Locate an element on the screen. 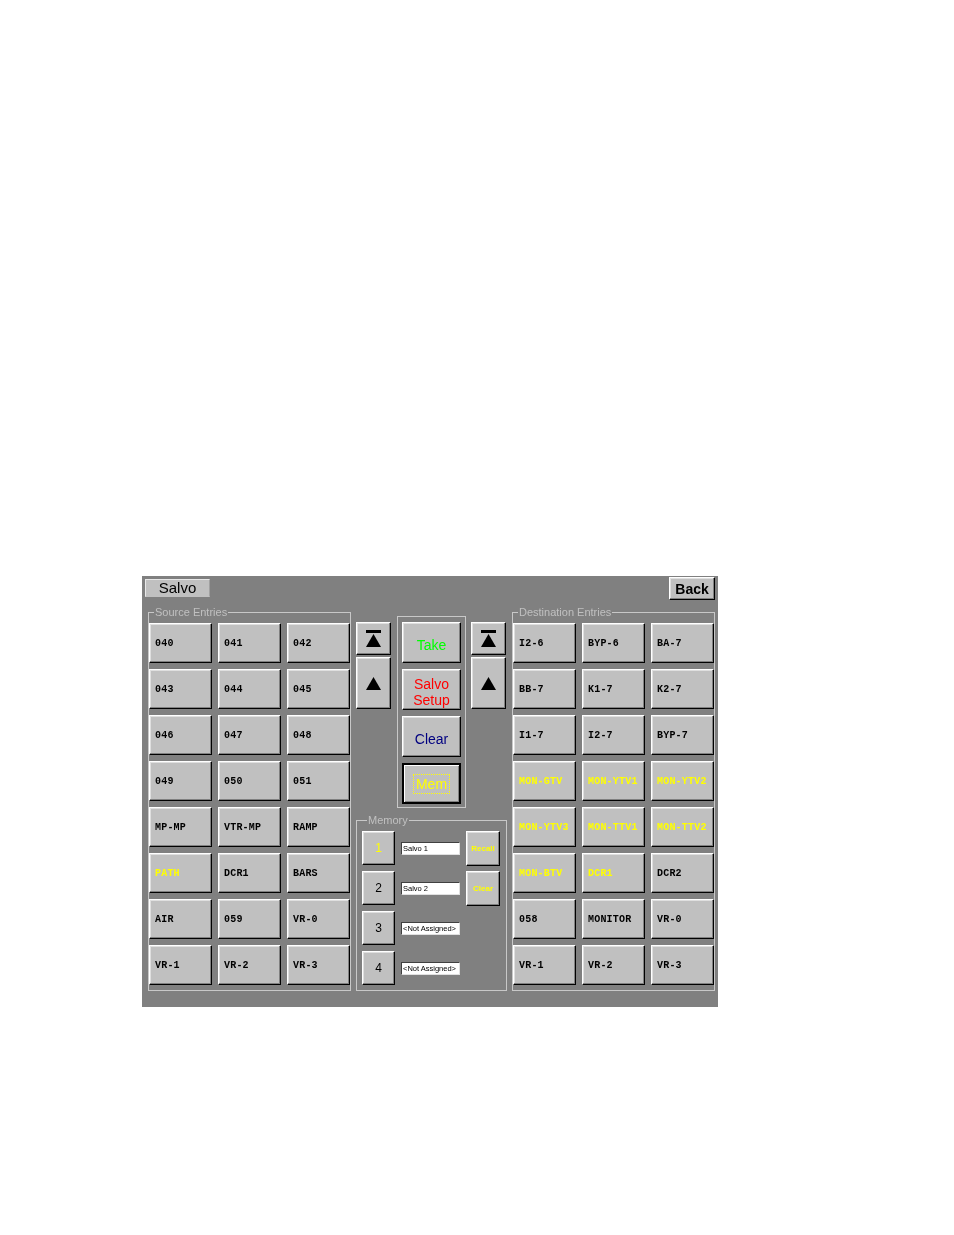  destination-entry-button: I1-7 is located at coordinates (544, 735).